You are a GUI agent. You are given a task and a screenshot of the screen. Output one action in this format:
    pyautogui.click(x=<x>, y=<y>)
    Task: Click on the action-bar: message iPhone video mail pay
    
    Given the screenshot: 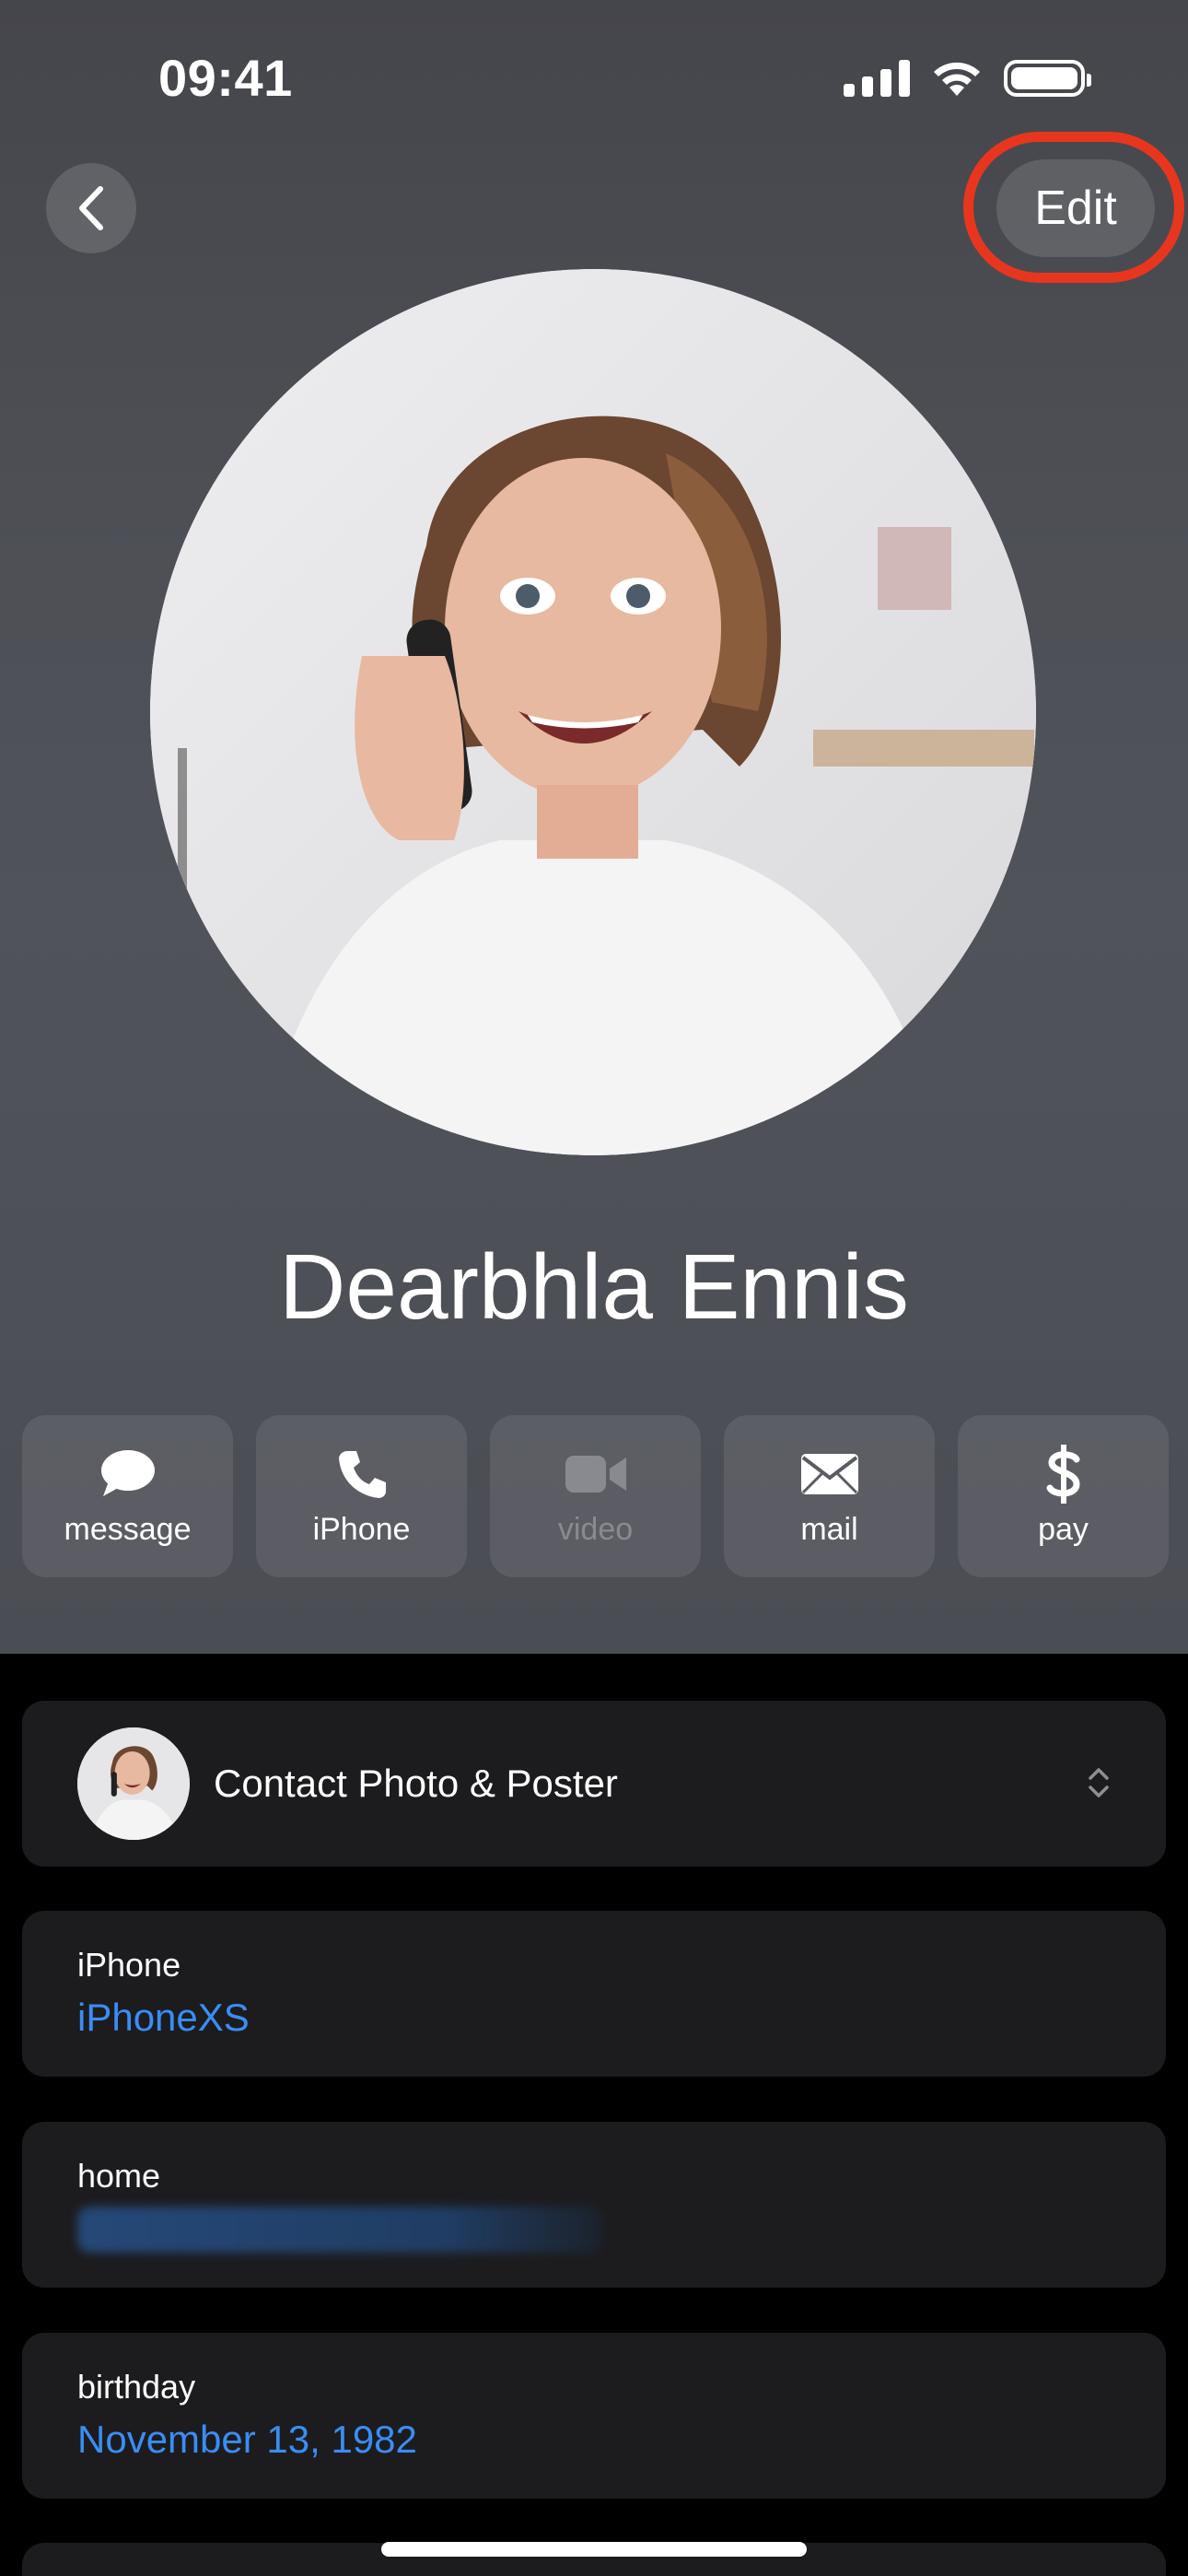 What is the action you would take?
    pyautogui.click(x=595, y=1496)
    